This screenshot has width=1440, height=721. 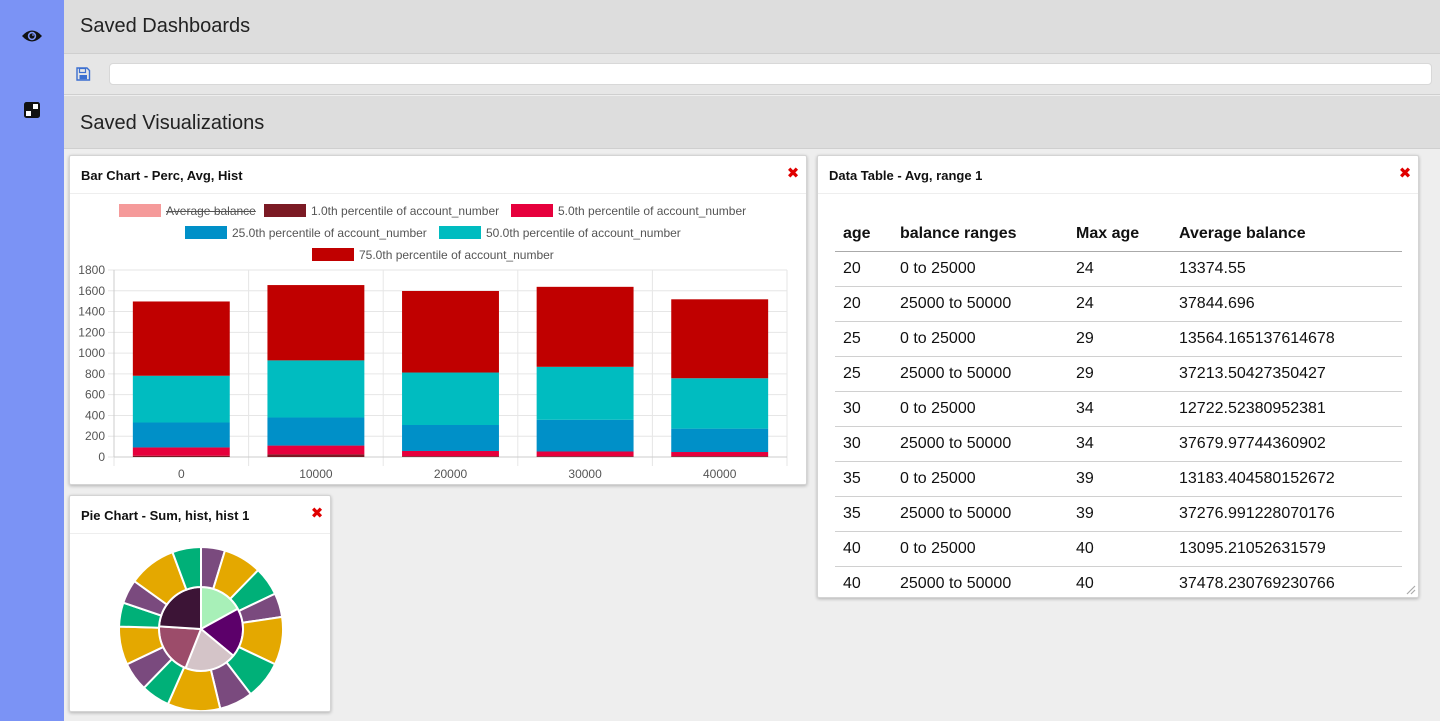 I want to click on table-cell: 13564.165137614678, so click(x=1286, y=339).